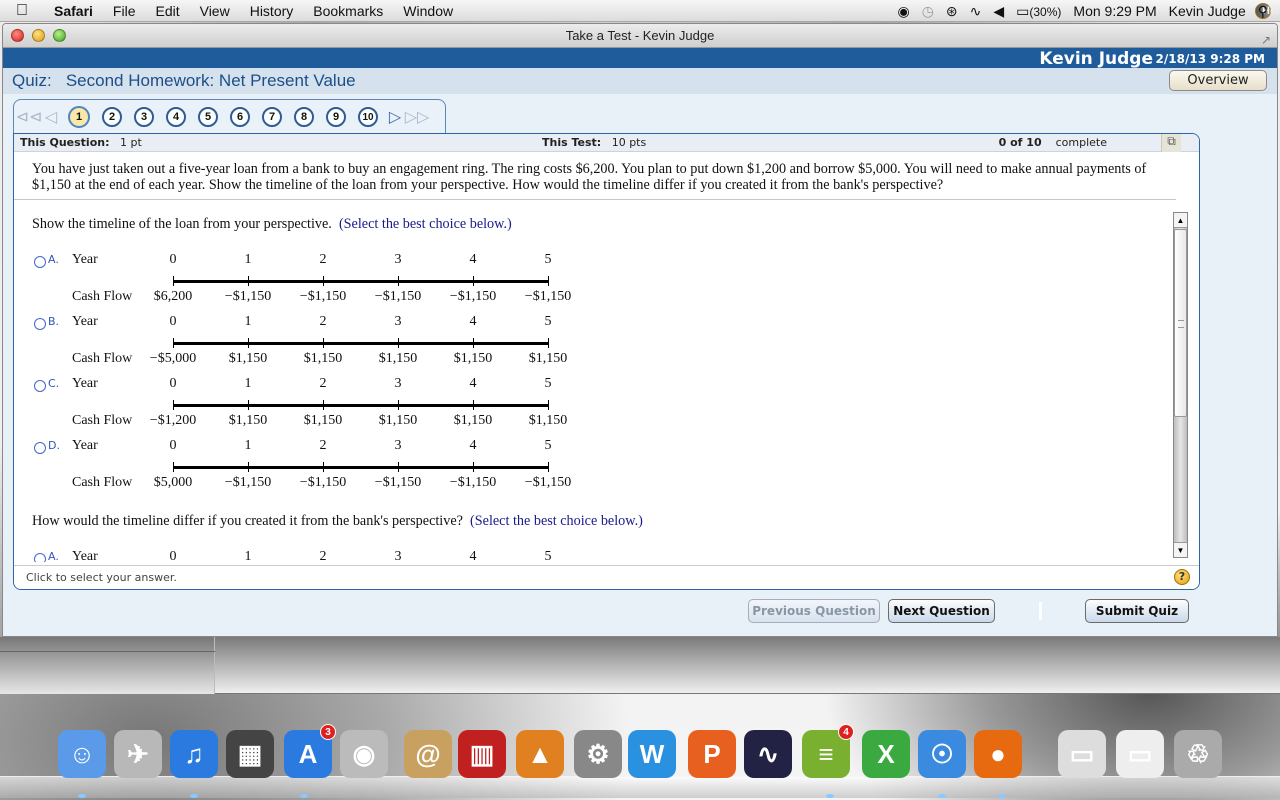 This screenshot has height=800, width=1280. Describe the element at coordinates (417, 117) in the screenshot. I see `last-question-icon: ▷▷` at that location.